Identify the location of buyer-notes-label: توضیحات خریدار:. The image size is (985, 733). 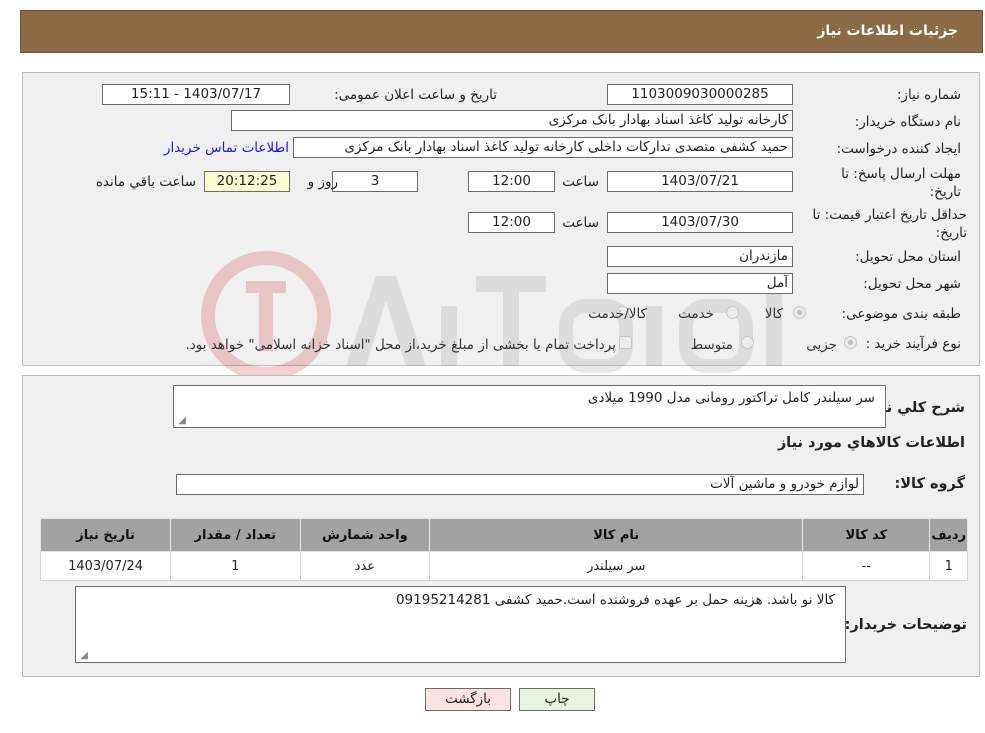
(905, 625).